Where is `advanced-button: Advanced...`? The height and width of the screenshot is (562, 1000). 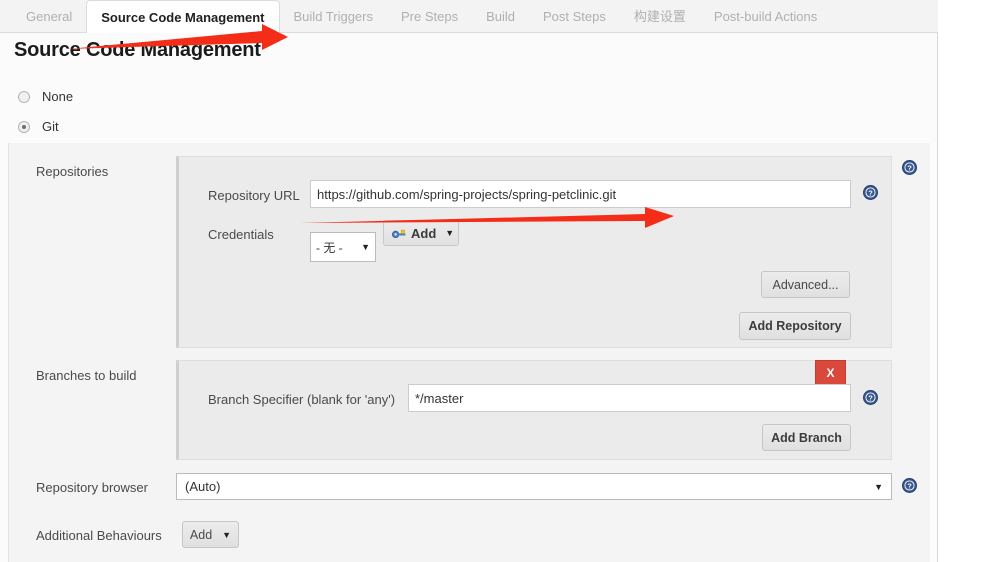 advanced-button: Advanced... is located at coordinates (805, 284).